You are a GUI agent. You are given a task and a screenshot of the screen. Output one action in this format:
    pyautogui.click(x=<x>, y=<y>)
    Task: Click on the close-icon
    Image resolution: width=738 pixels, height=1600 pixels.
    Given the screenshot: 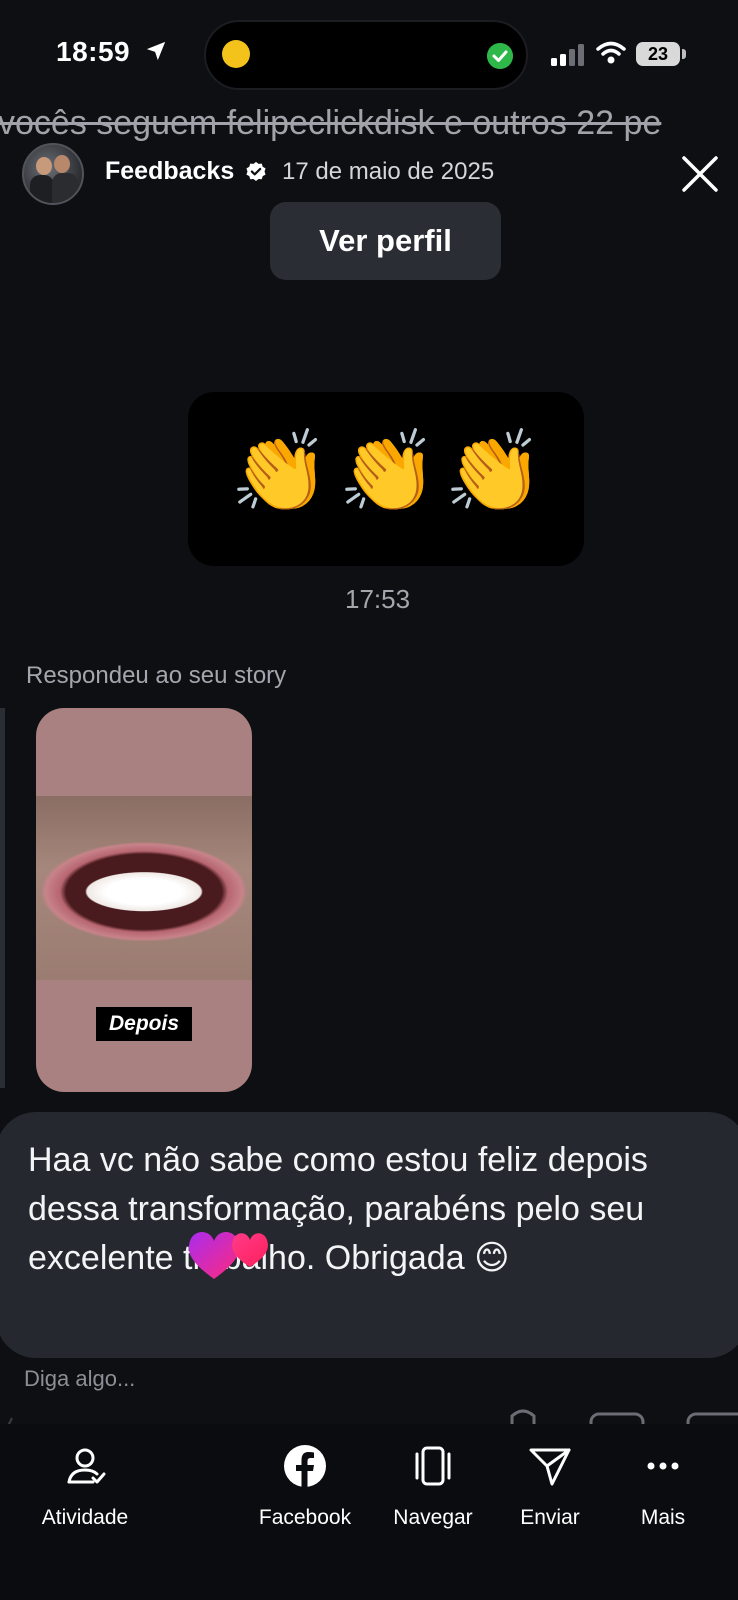 What is the action you would take?
    pyautogui.click(x=700, y=174)
    